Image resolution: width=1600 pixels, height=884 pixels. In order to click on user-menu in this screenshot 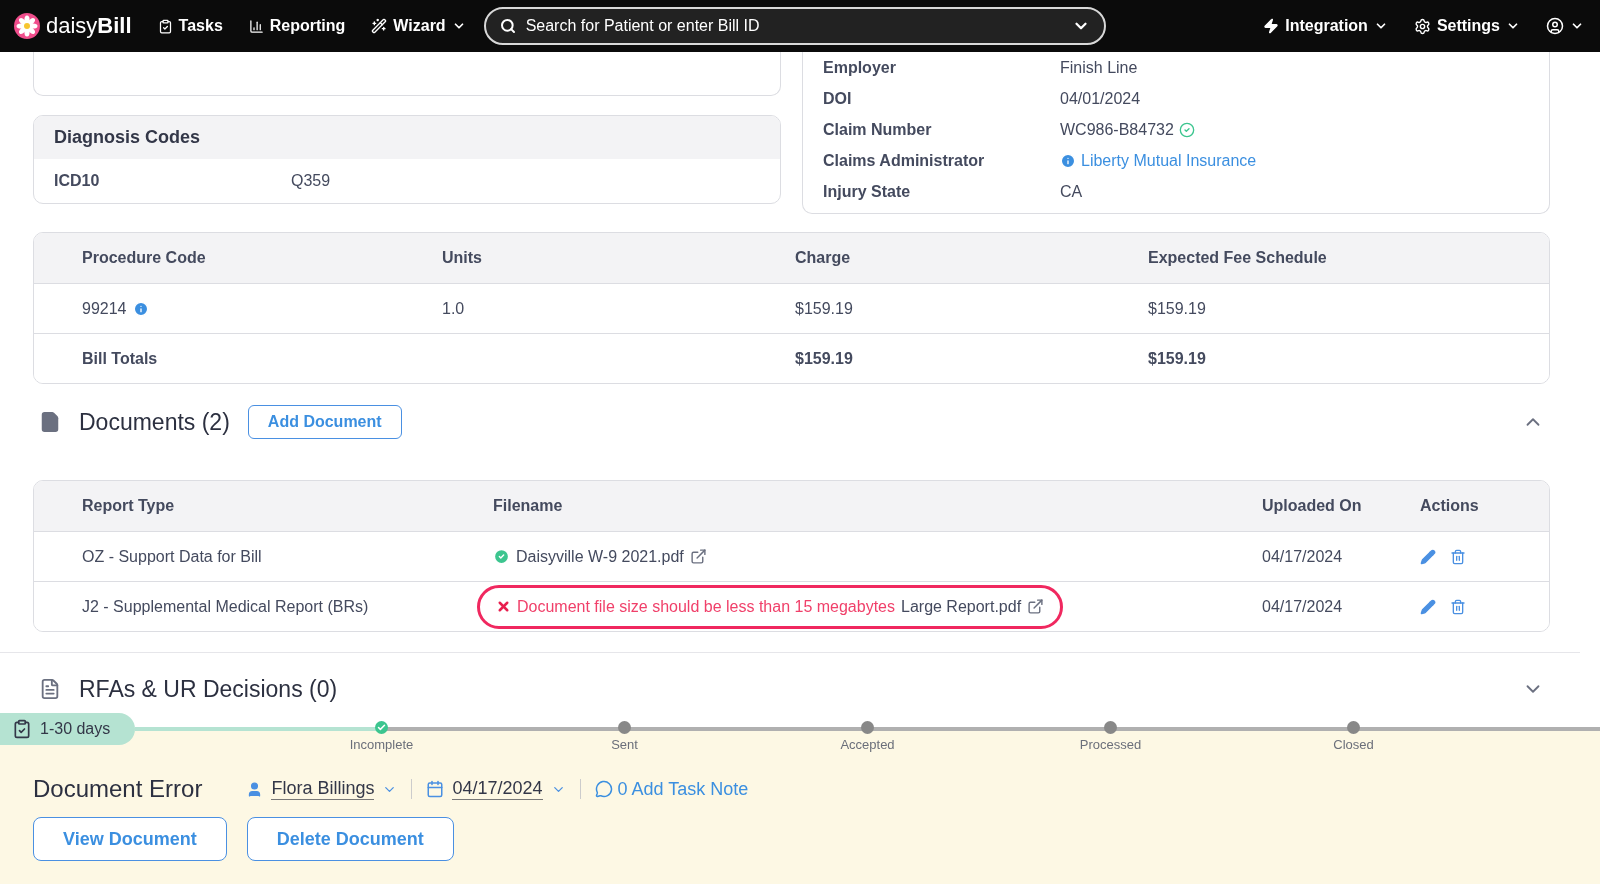, I will do `click(1565, 26)`.